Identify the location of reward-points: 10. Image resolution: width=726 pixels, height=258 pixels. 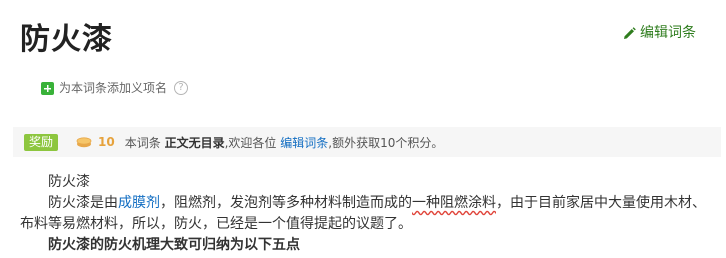
(106, 142).